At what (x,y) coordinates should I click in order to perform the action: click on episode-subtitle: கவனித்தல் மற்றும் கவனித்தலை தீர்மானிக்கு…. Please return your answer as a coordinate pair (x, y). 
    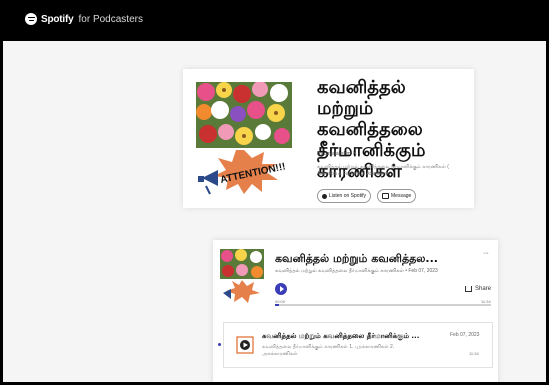
    Looking at the image, I should click on (356, 271).